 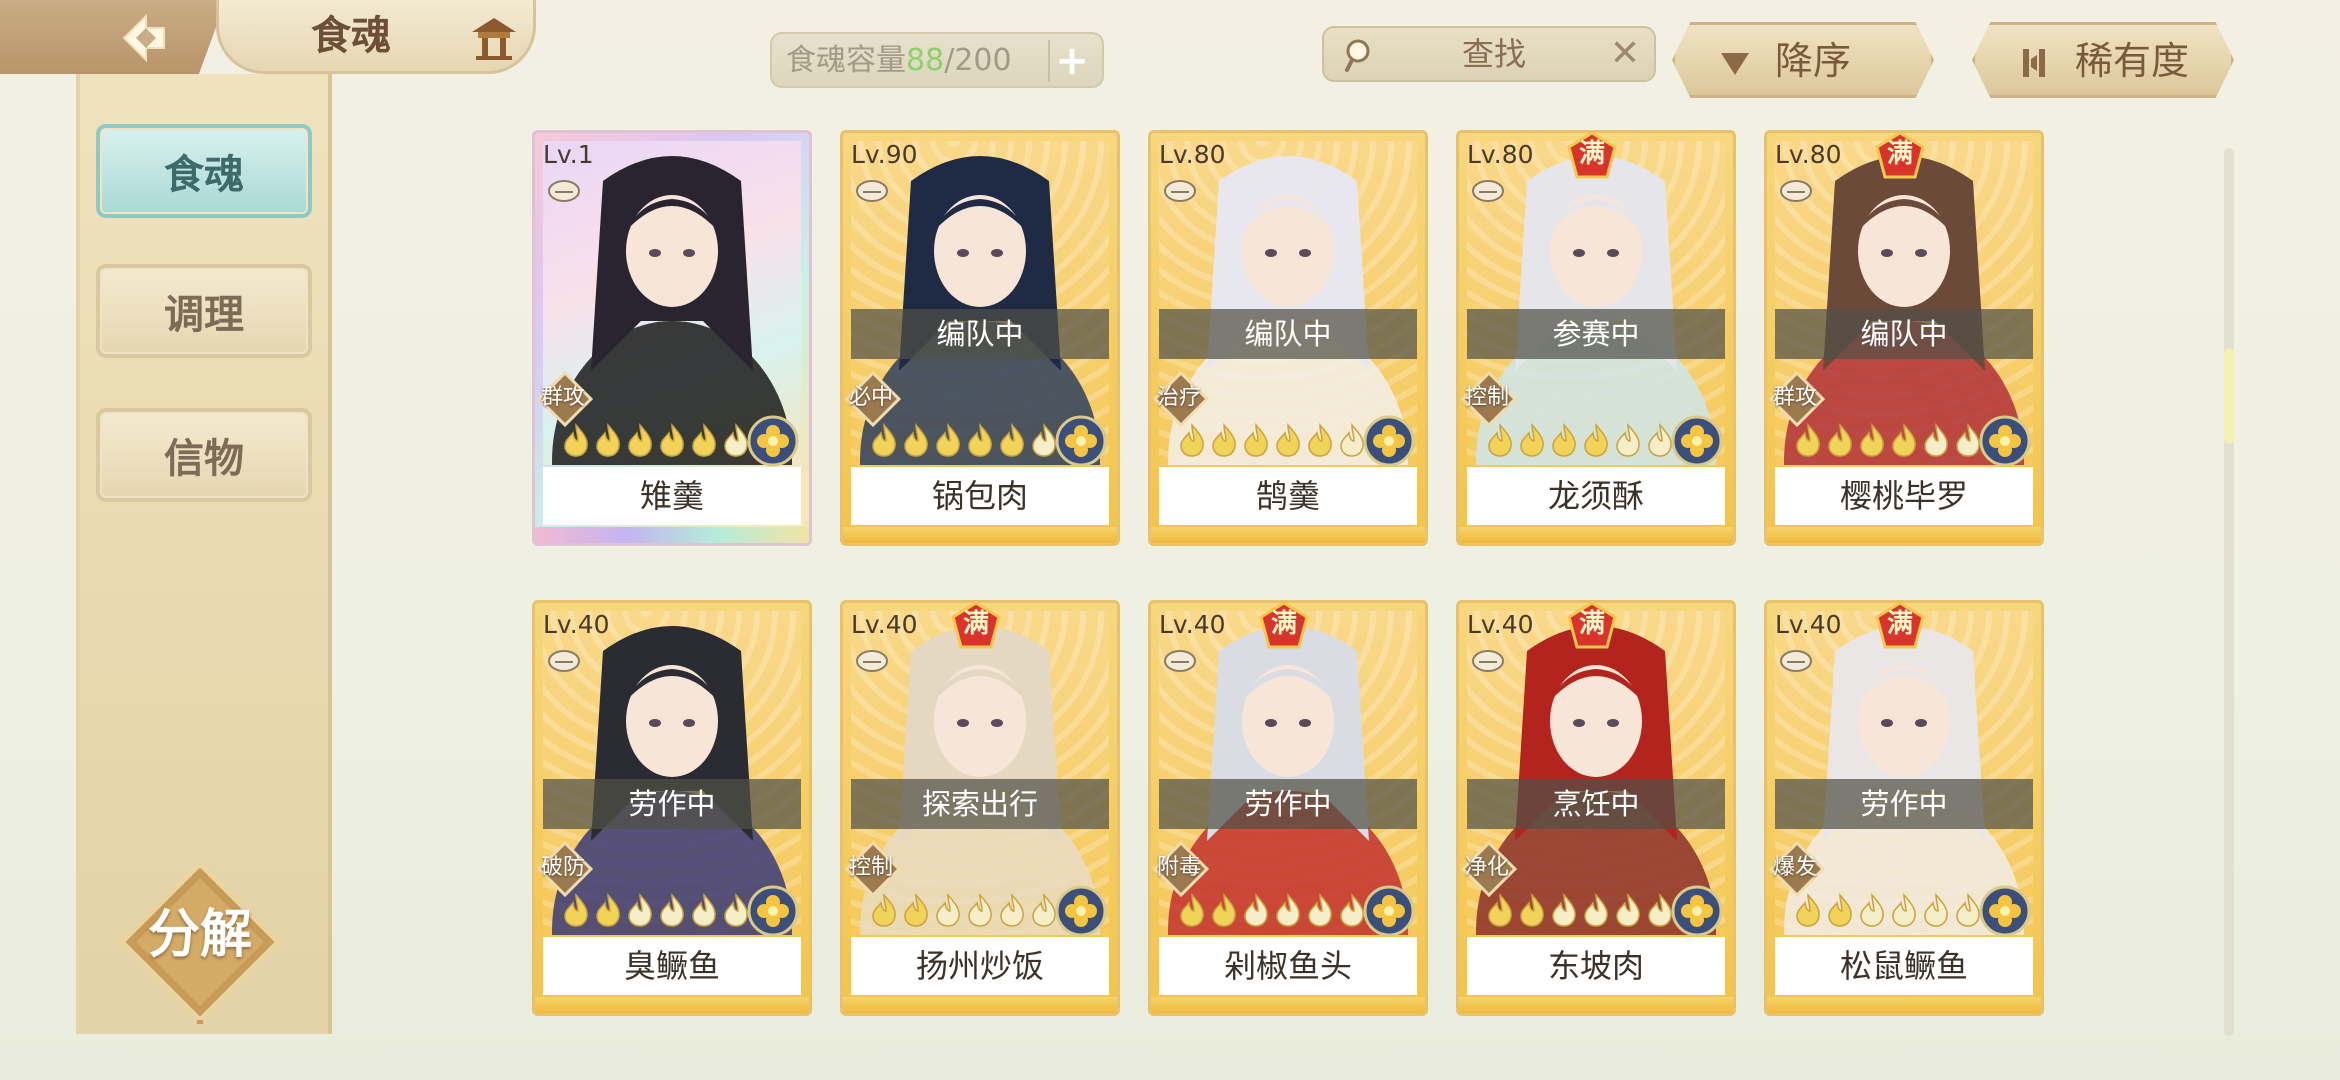 I want to click on food-soul-name: 鹄羹, so click(x=1288, y=496).